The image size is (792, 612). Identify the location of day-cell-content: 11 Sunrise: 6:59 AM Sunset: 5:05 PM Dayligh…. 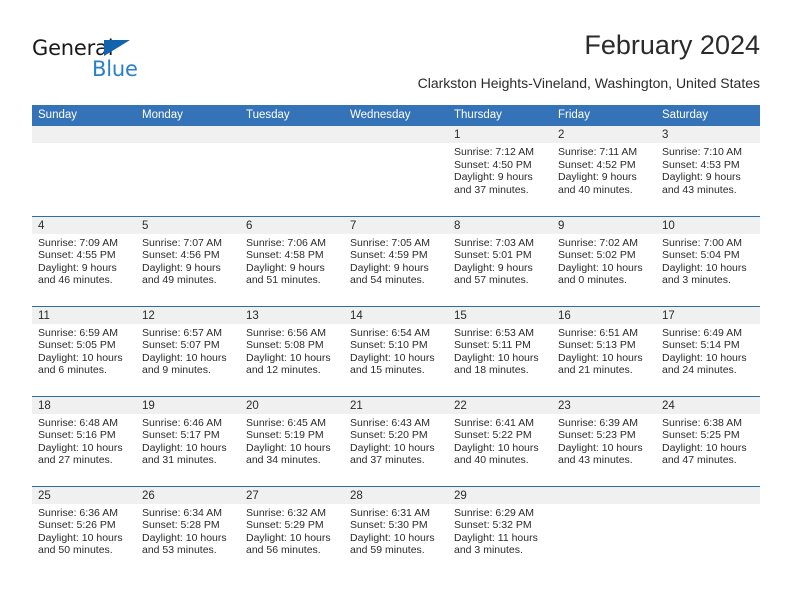
(84, 351).